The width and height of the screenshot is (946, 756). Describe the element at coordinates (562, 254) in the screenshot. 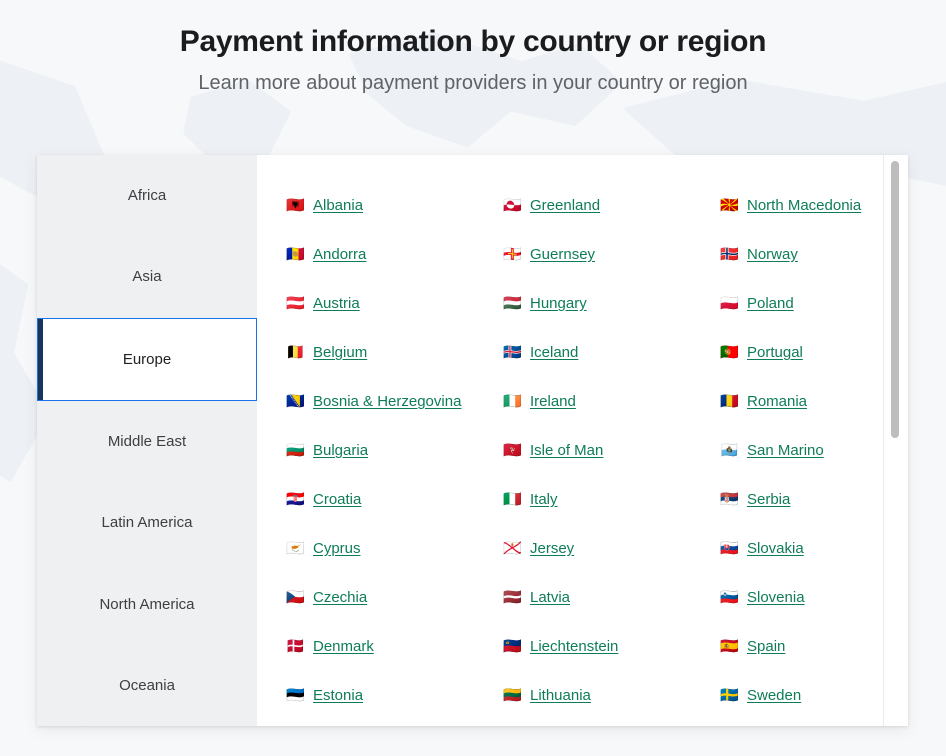

I see `country-link: Guernsey` at that location.